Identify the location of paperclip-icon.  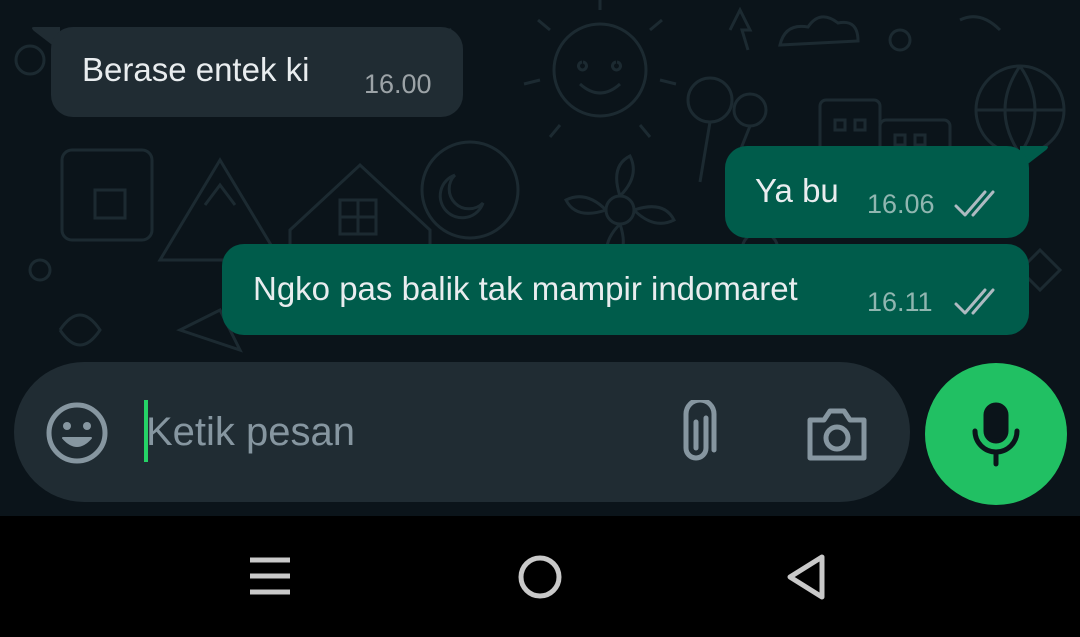
(698, 433).